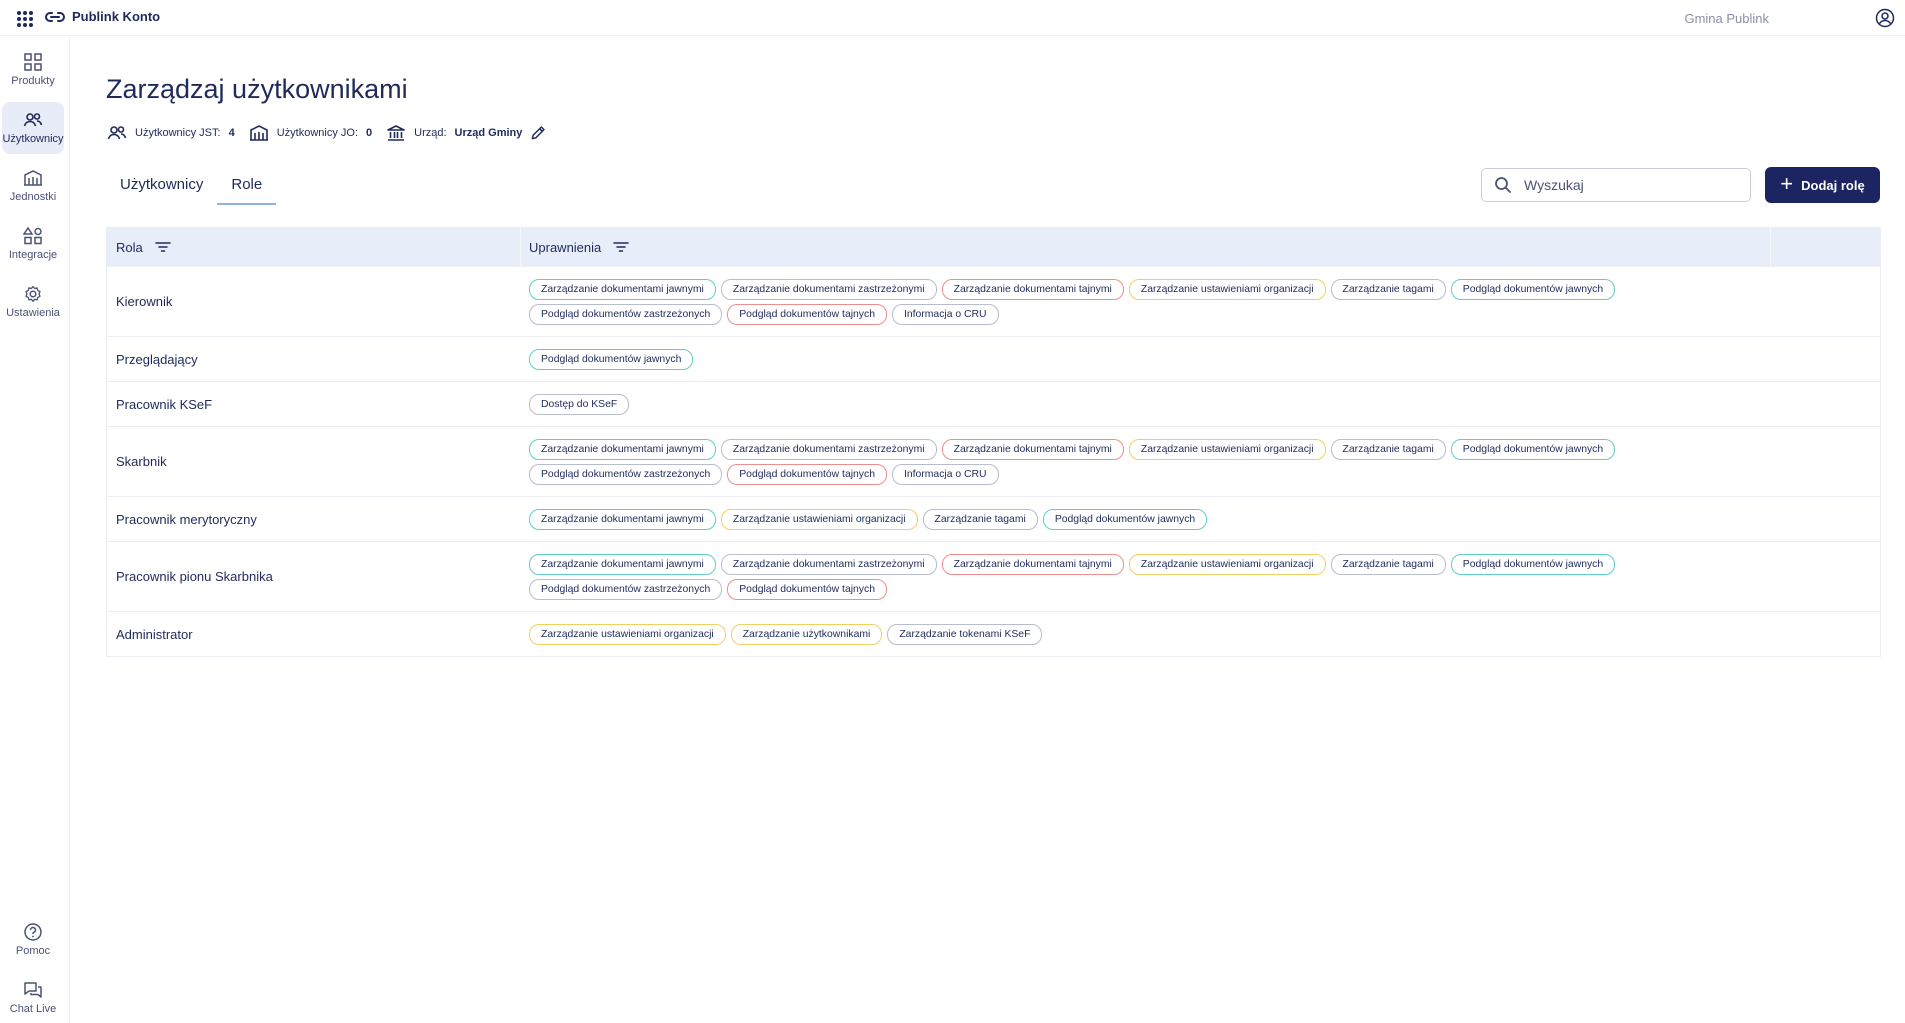 Image resolution: width=1905 pixels, height=1023 pixels. I want to click on role-name: Pracownik KSeF, so click(164, 404).